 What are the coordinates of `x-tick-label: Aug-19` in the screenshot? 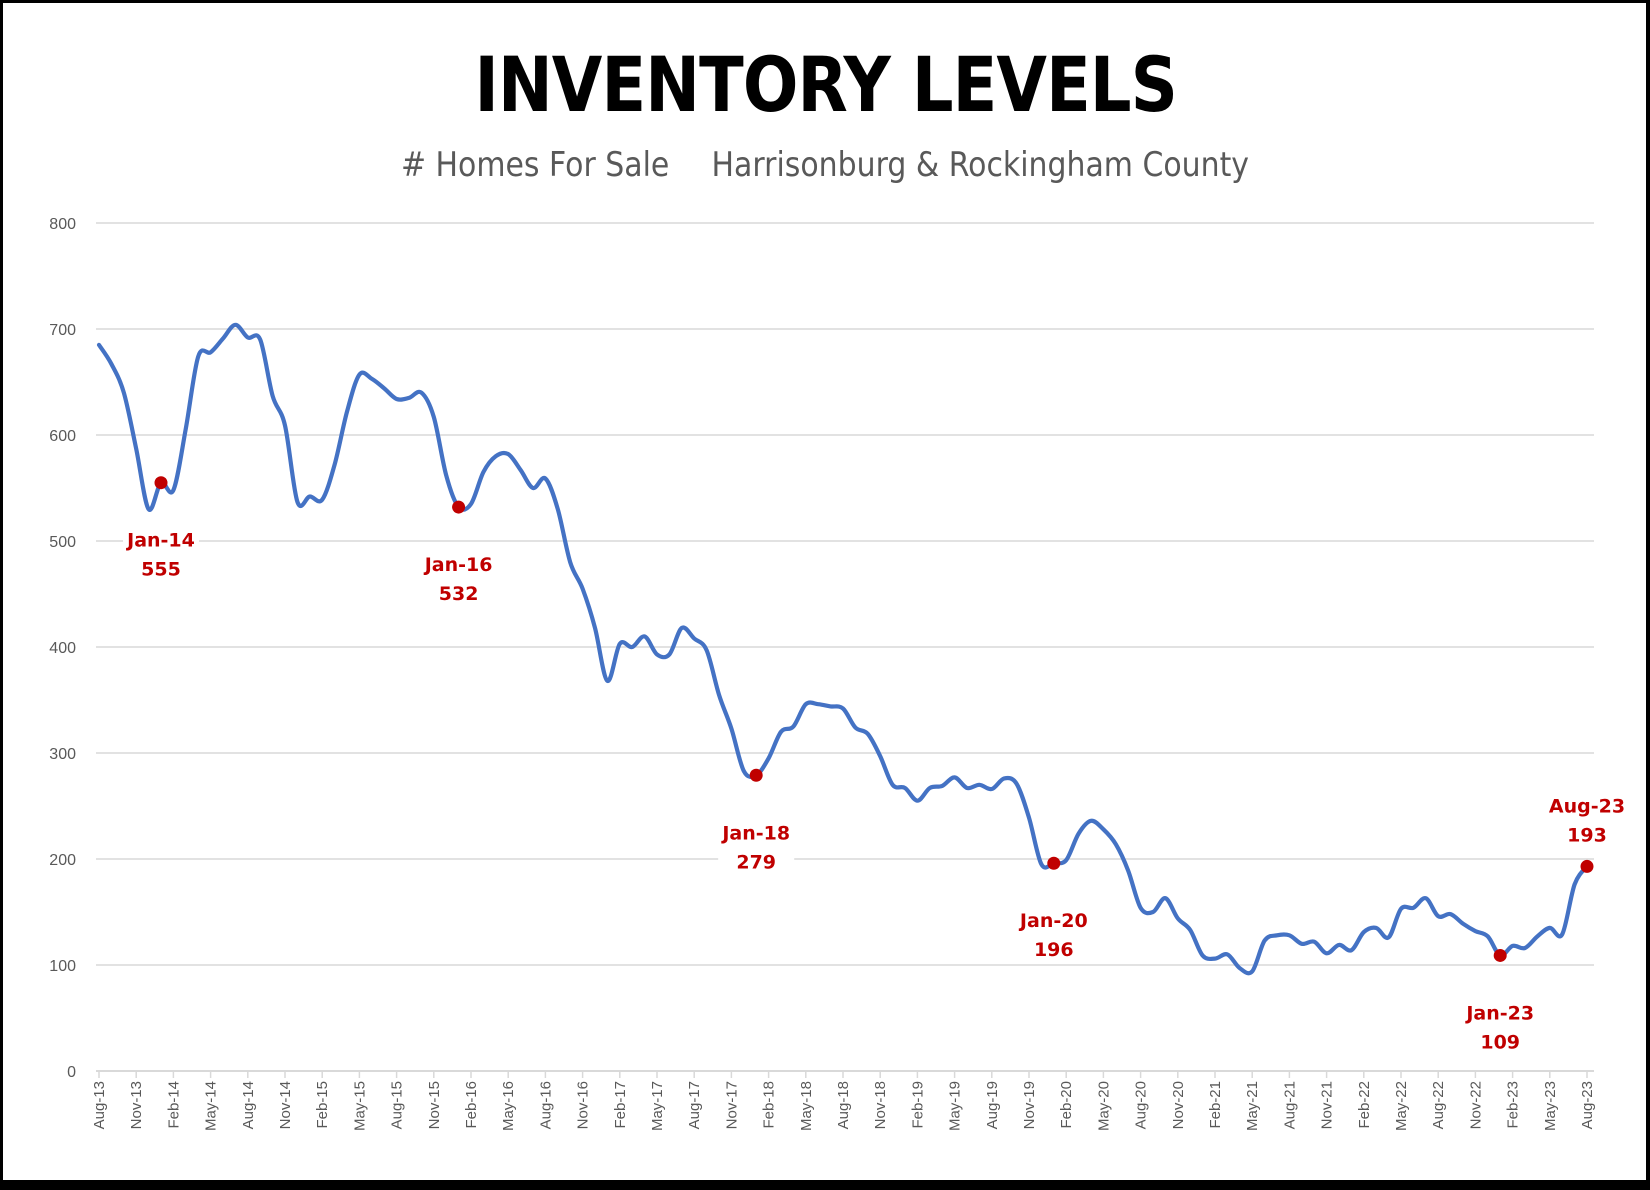 It's located at (992, 1105).